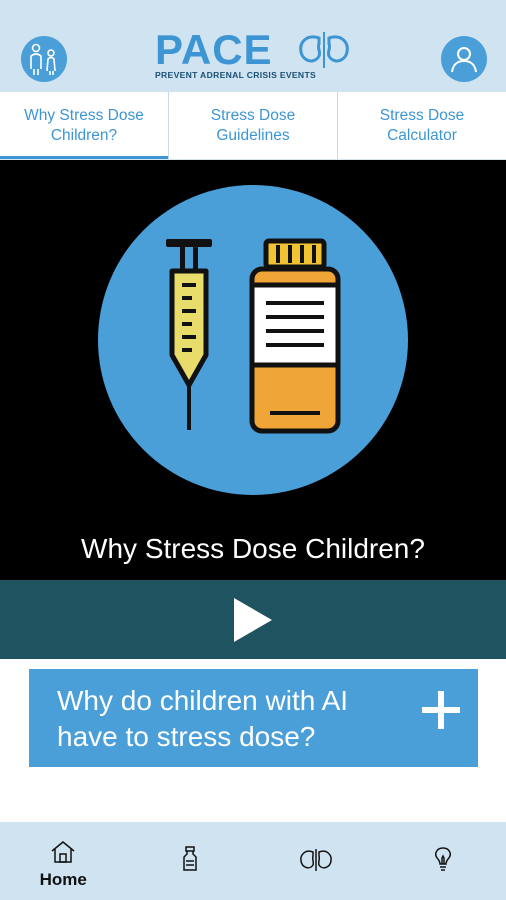 This screenshot has height=900, width=506. What do you see at coordinates (63, 879) in the screenshot?
I see `nav-label-home: Home` at bounding box center [63, 879].